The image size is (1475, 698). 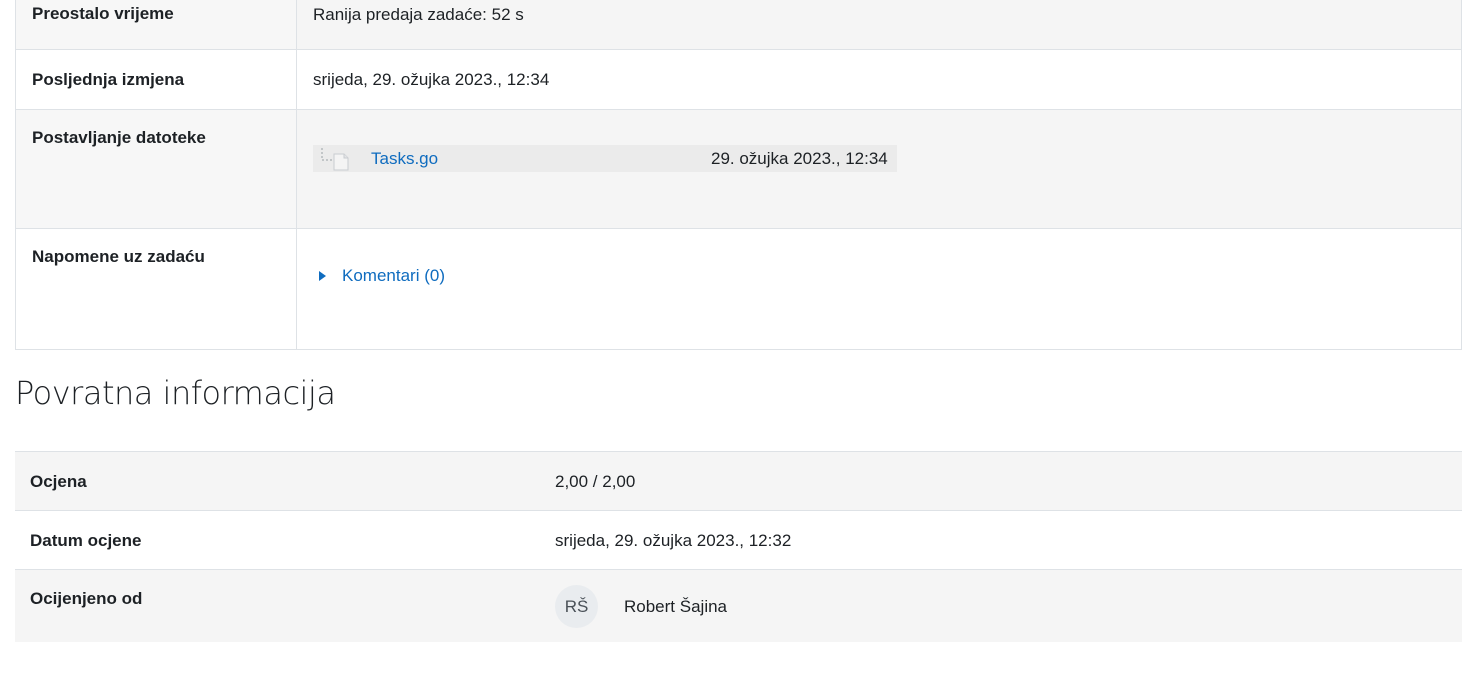 I want to click on submission-comments-value: Komentari (0), so click(x=879, y=289).